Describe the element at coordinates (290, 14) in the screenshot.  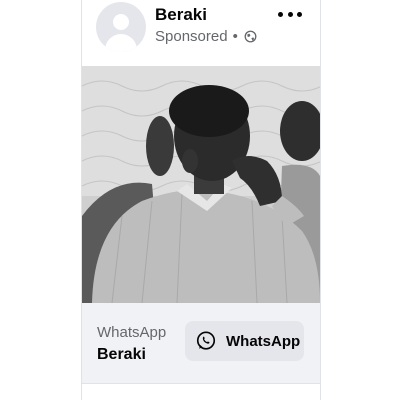
I see `more-dots-icon` at that location.